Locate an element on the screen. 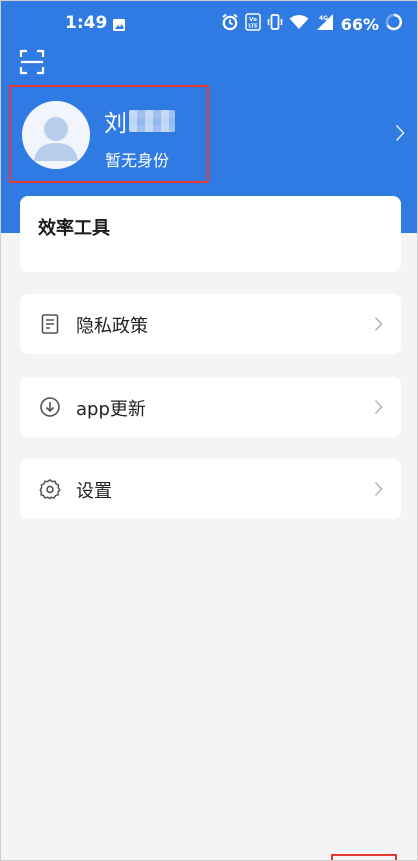 The width and height of the screenshot is (418, 861). scan-icon is located at coordinates (32, 62).